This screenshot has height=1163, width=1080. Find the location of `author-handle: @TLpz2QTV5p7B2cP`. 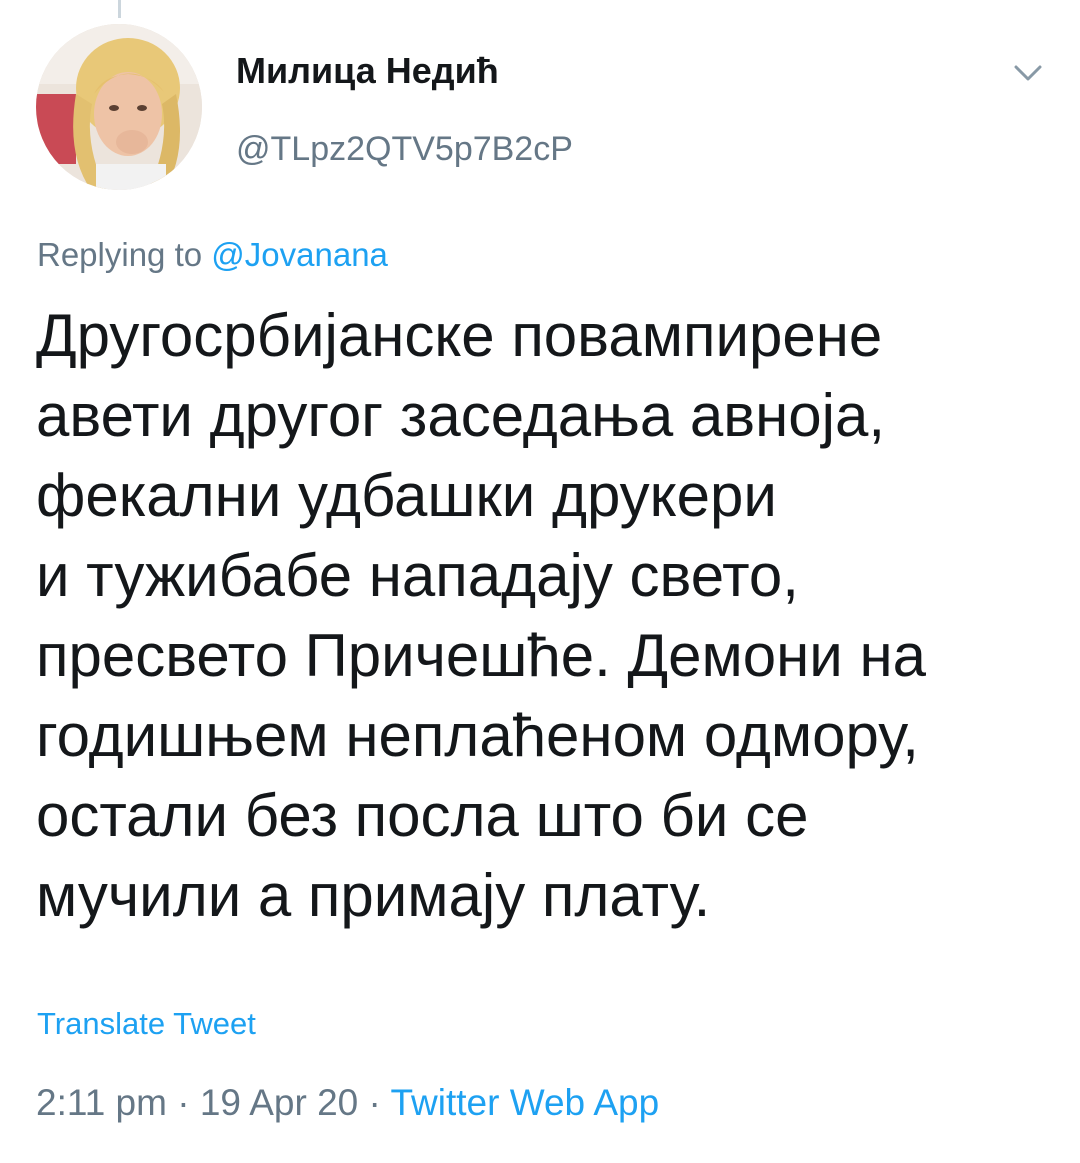

author-handle: @TLpz2QTV5p7B2cP is located at coordinates (404, 149).